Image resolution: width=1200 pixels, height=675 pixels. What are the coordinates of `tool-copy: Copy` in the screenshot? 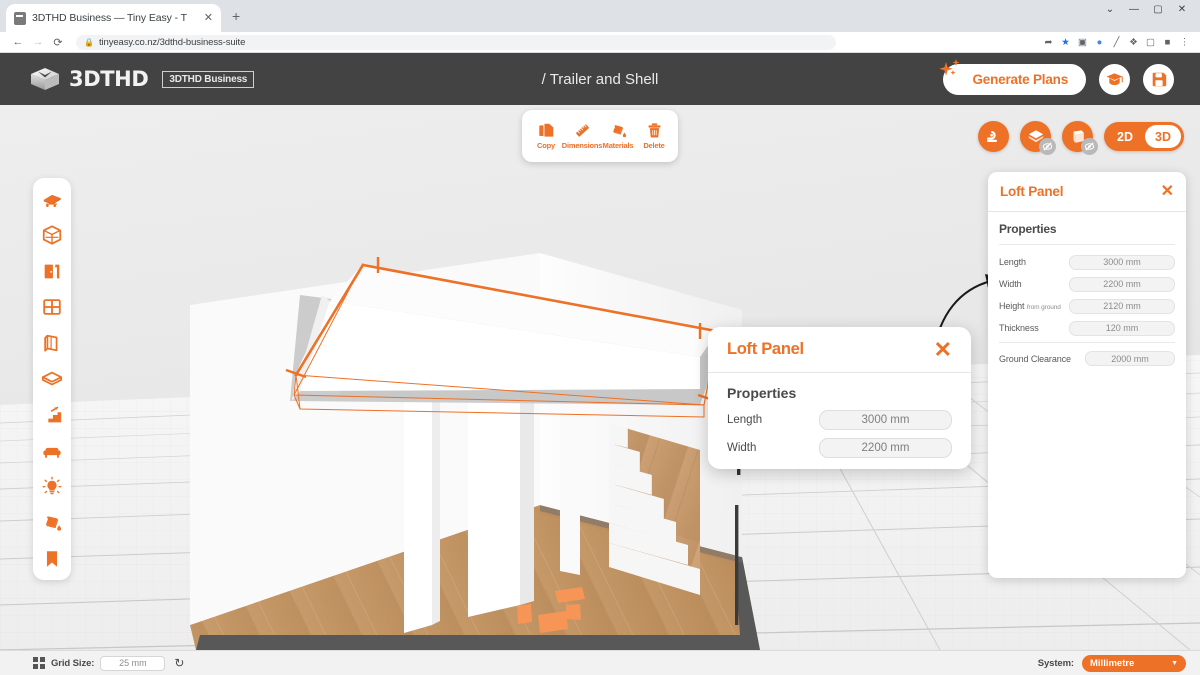 It's located at (546, 136).